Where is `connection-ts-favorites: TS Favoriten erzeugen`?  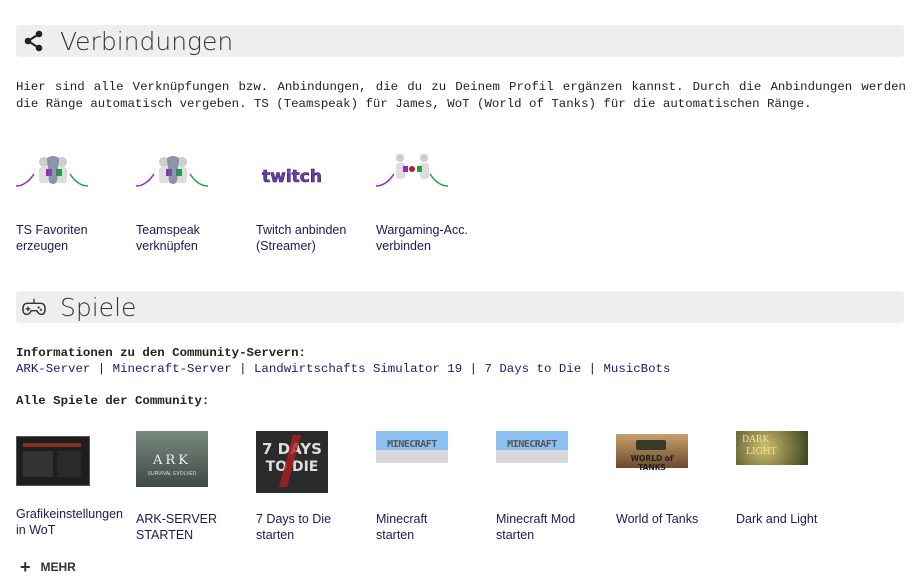 connection-ts-favorites: TS Favoriten erzeugen is located at coordinates (74, 203).